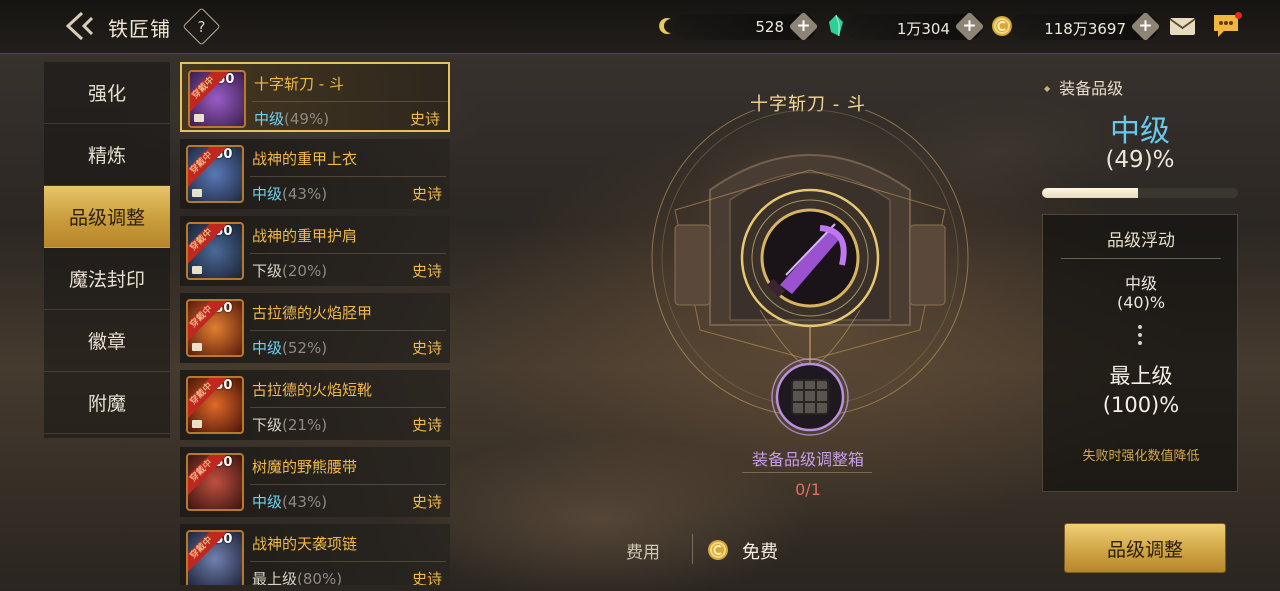 The height and width of the screenshot is (591, 1280). I want to click on equipment-item: x50 穿戴中 战神的重甲上衣 中级(43%) 史诗, so click(315, 174).